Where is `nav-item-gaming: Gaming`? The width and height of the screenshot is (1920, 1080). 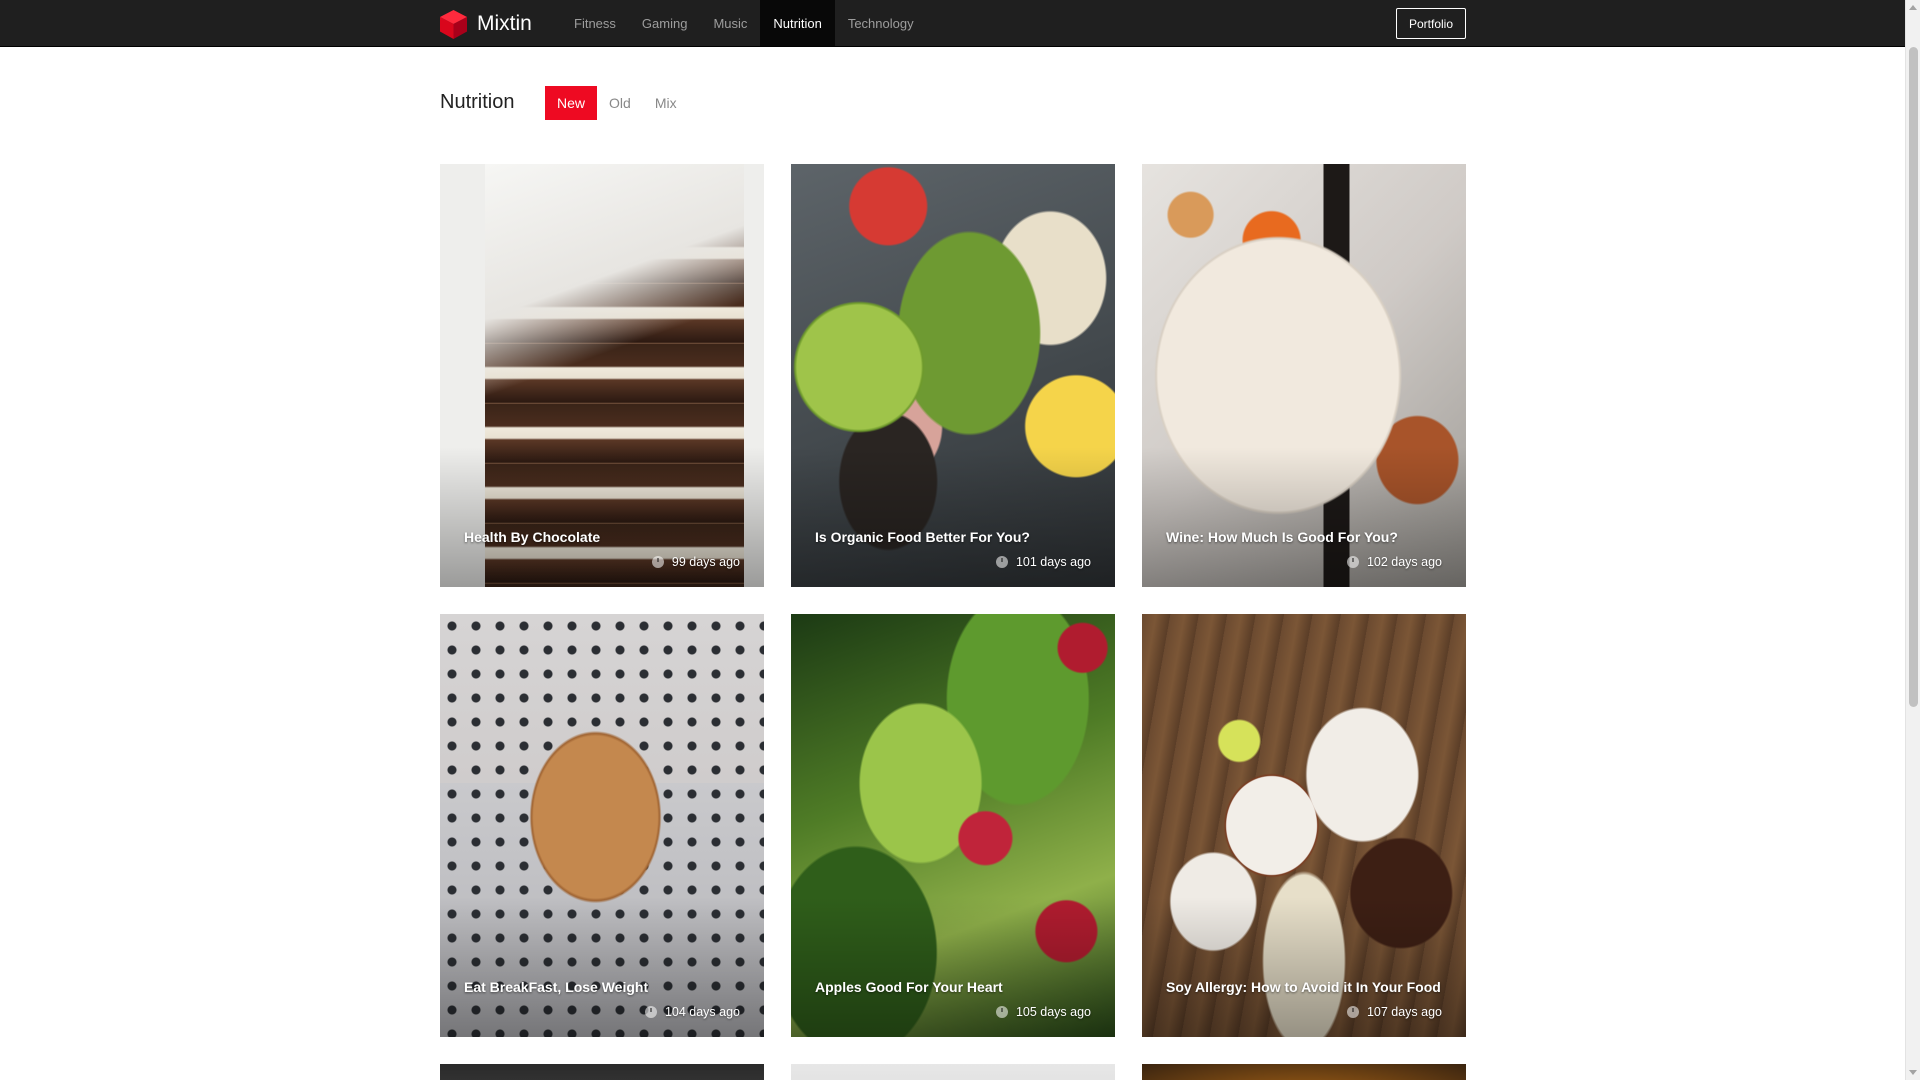 nav-item-gaming: Gaming is located at coordinates (665, 23).